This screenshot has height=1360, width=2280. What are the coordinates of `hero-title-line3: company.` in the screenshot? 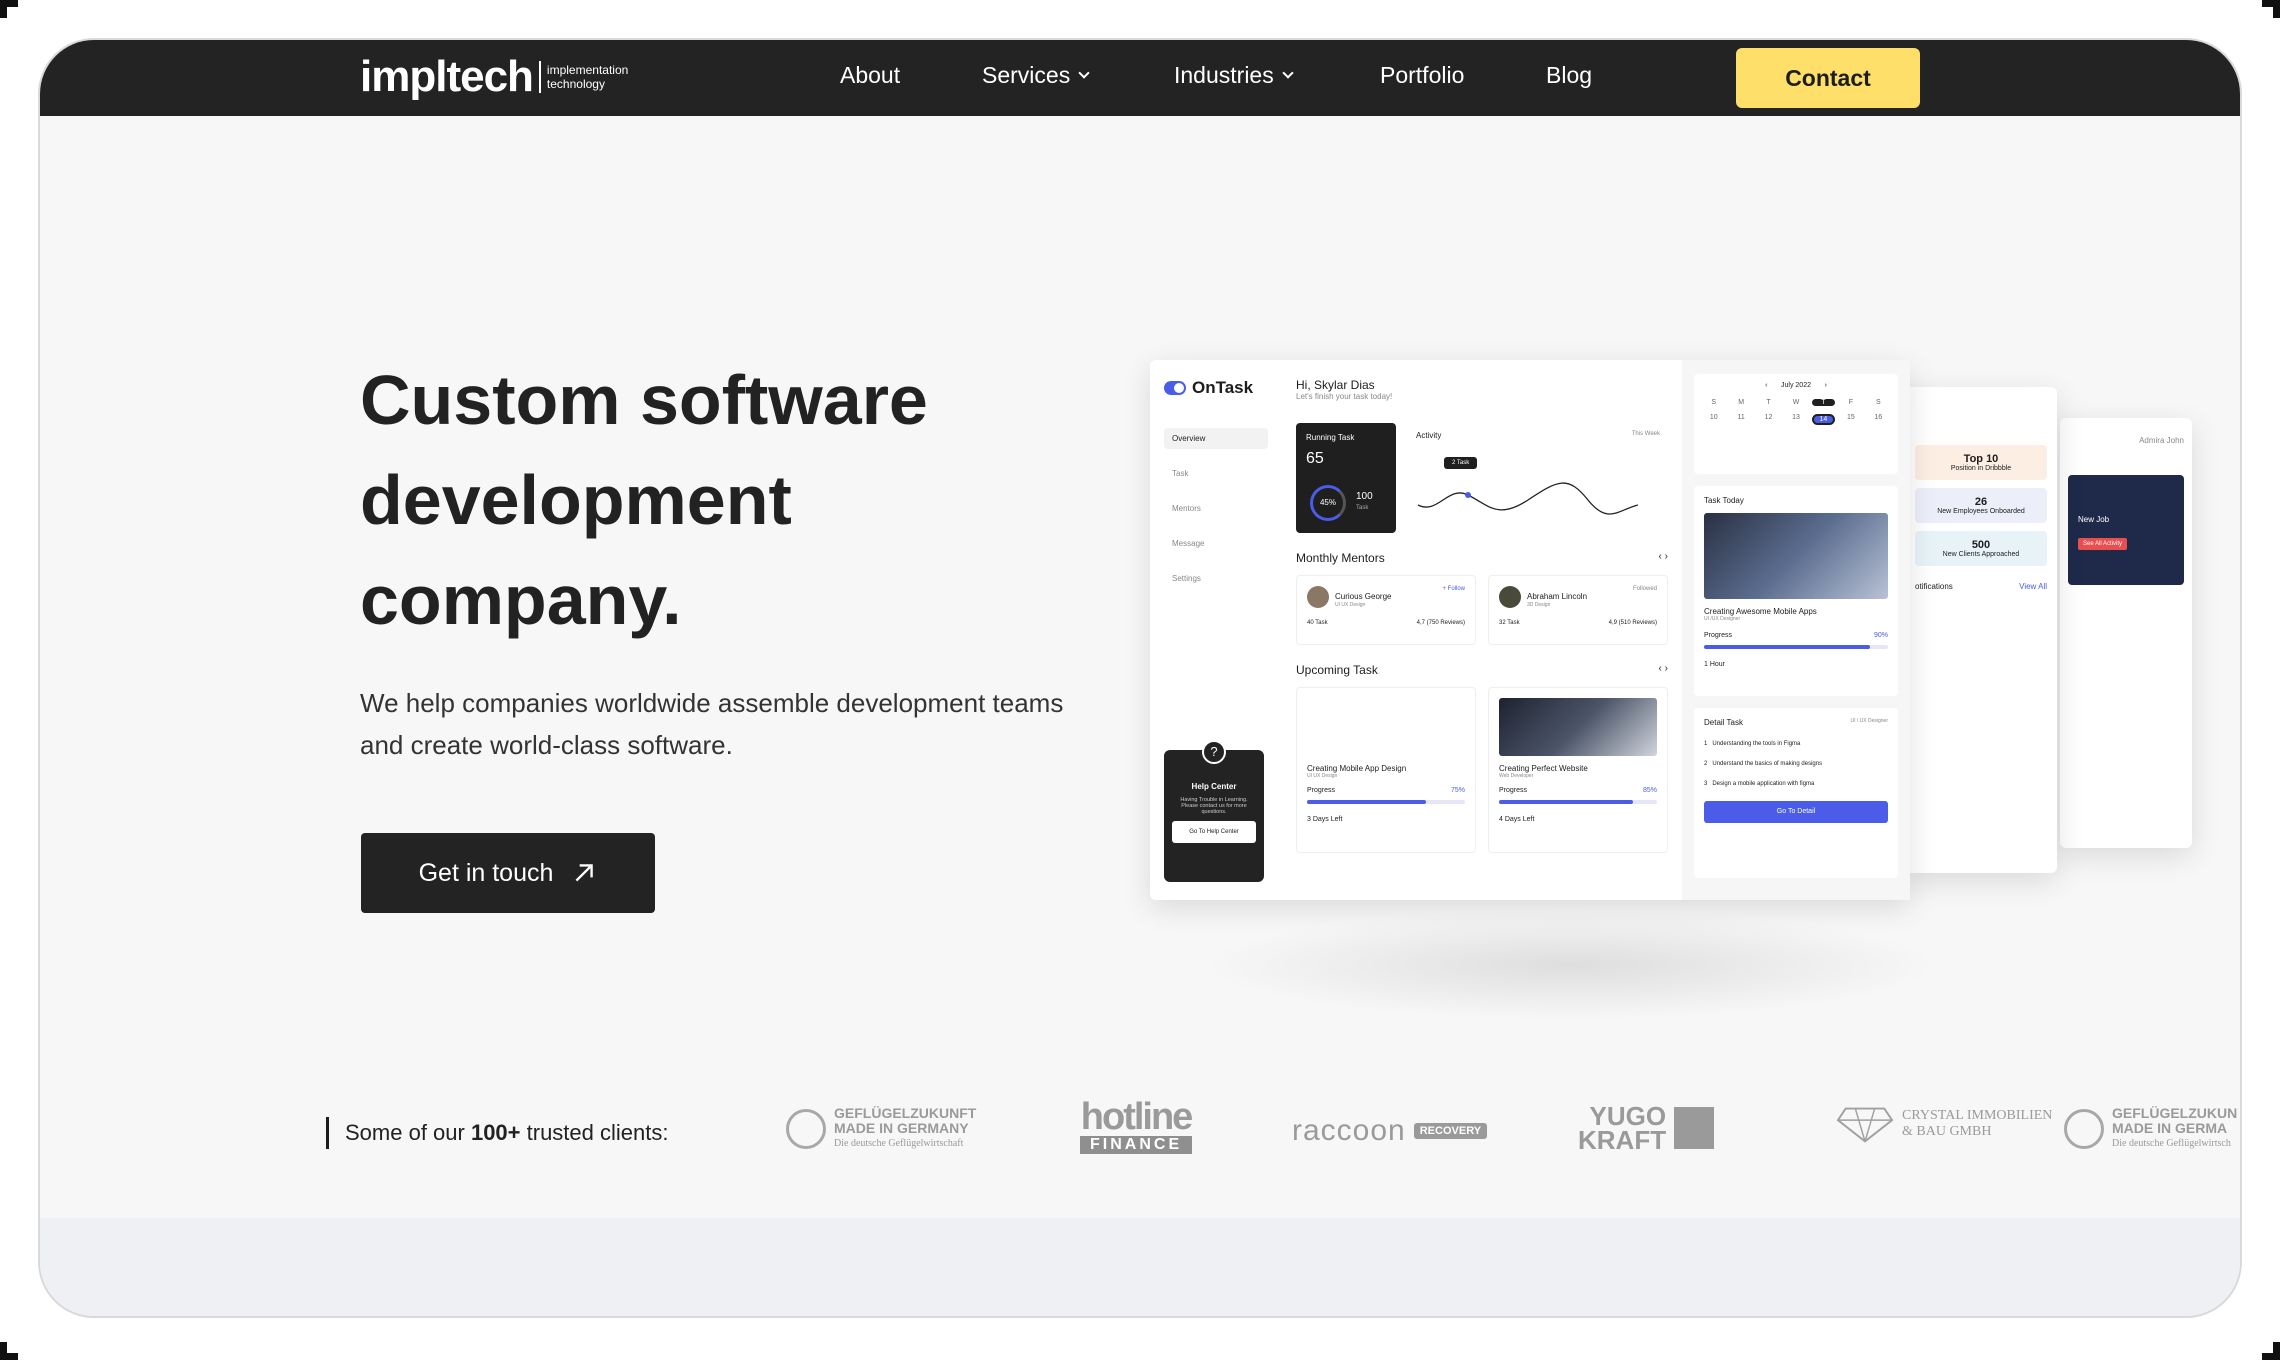 It's located at (521, 600).